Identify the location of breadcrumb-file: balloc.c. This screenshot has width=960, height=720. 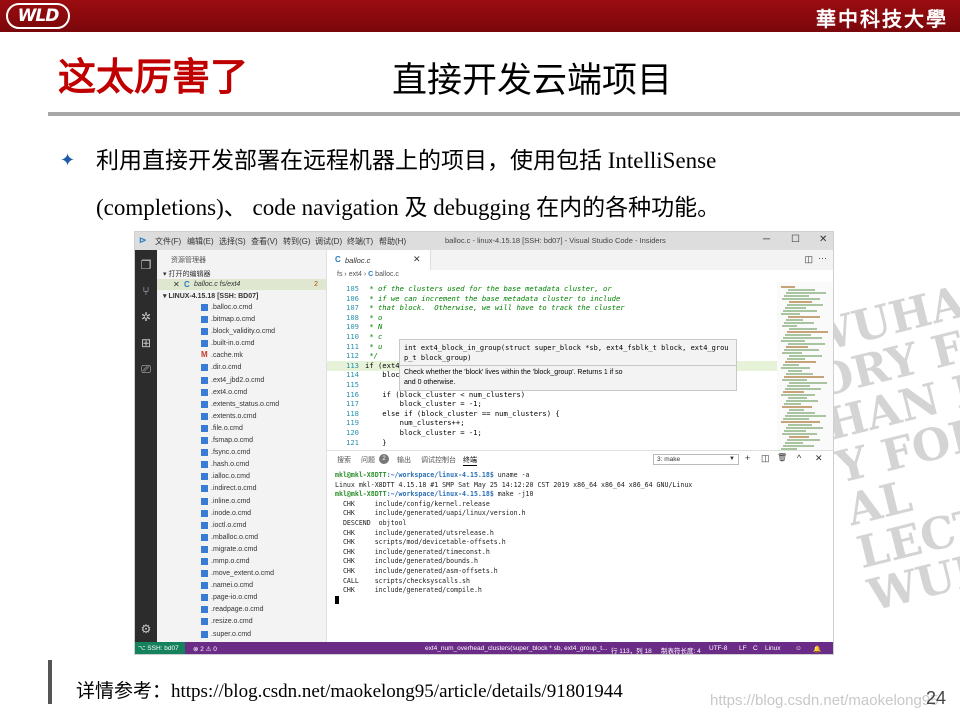
(387, 274).